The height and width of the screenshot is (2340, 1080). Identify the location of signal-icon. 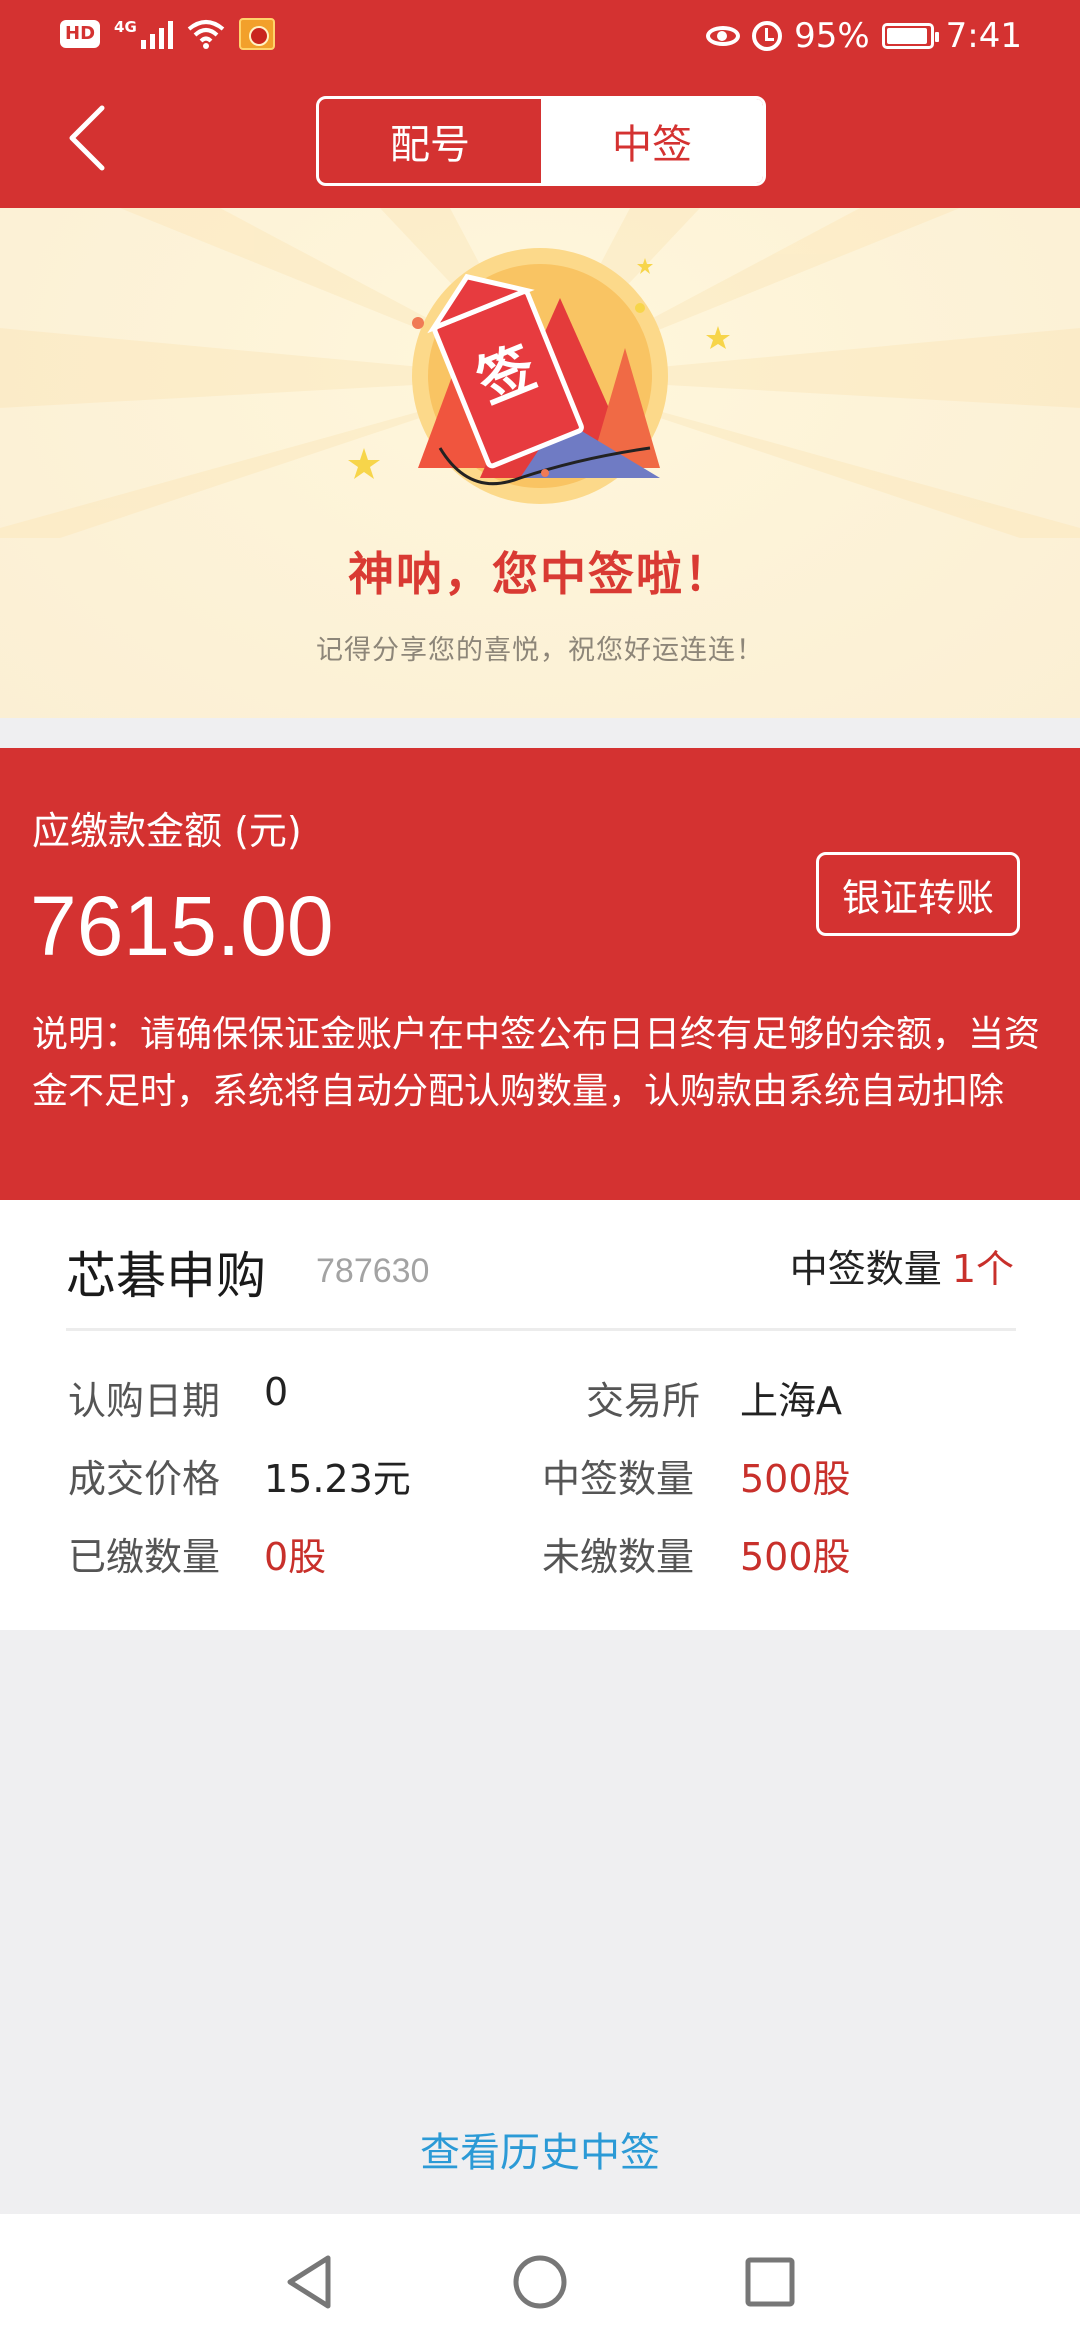
(156, 34).